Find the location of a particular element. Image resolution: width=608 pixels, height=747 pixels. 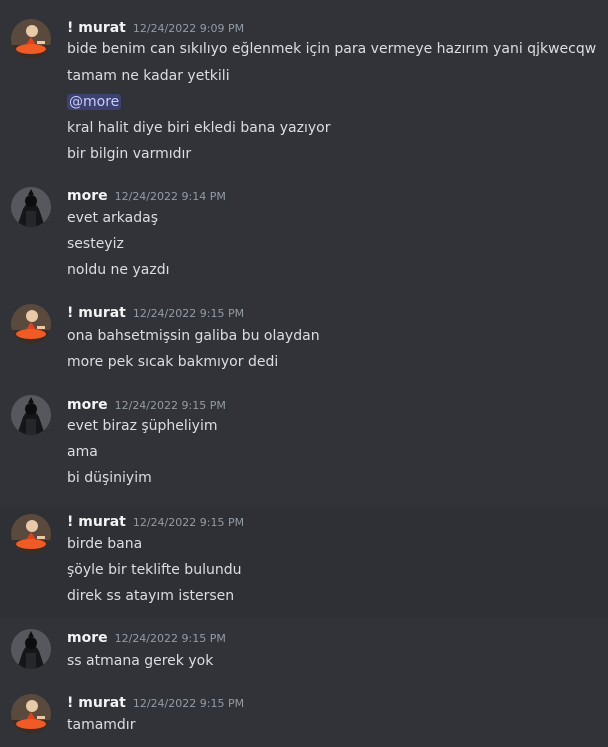

message-text: birde bana is located at coordinates (105, 544).